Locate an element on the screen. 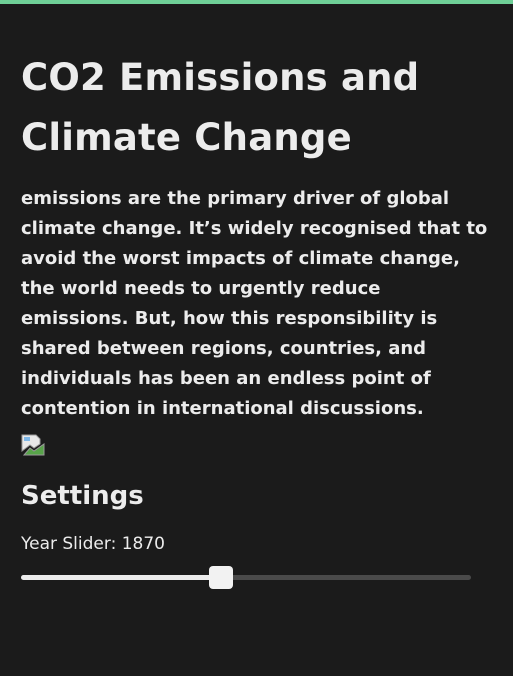 Image resolution: width=513 pixels, height=676 pixels. settings-heading: Settings is located at coordinates (82, 496).